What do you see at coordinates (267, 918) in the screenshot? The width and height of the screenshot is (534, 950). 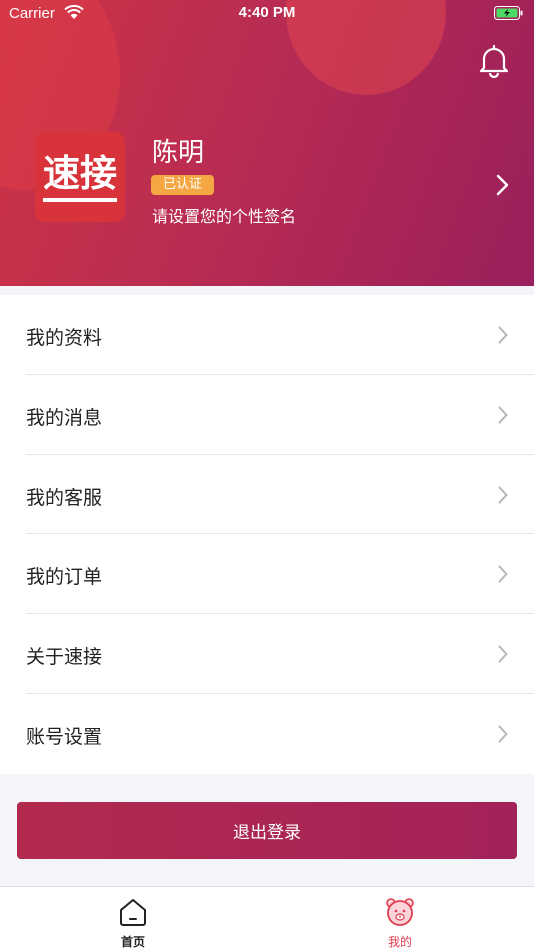 I see `tab-bar: 首页 我的` at bounding box center [267, 918].